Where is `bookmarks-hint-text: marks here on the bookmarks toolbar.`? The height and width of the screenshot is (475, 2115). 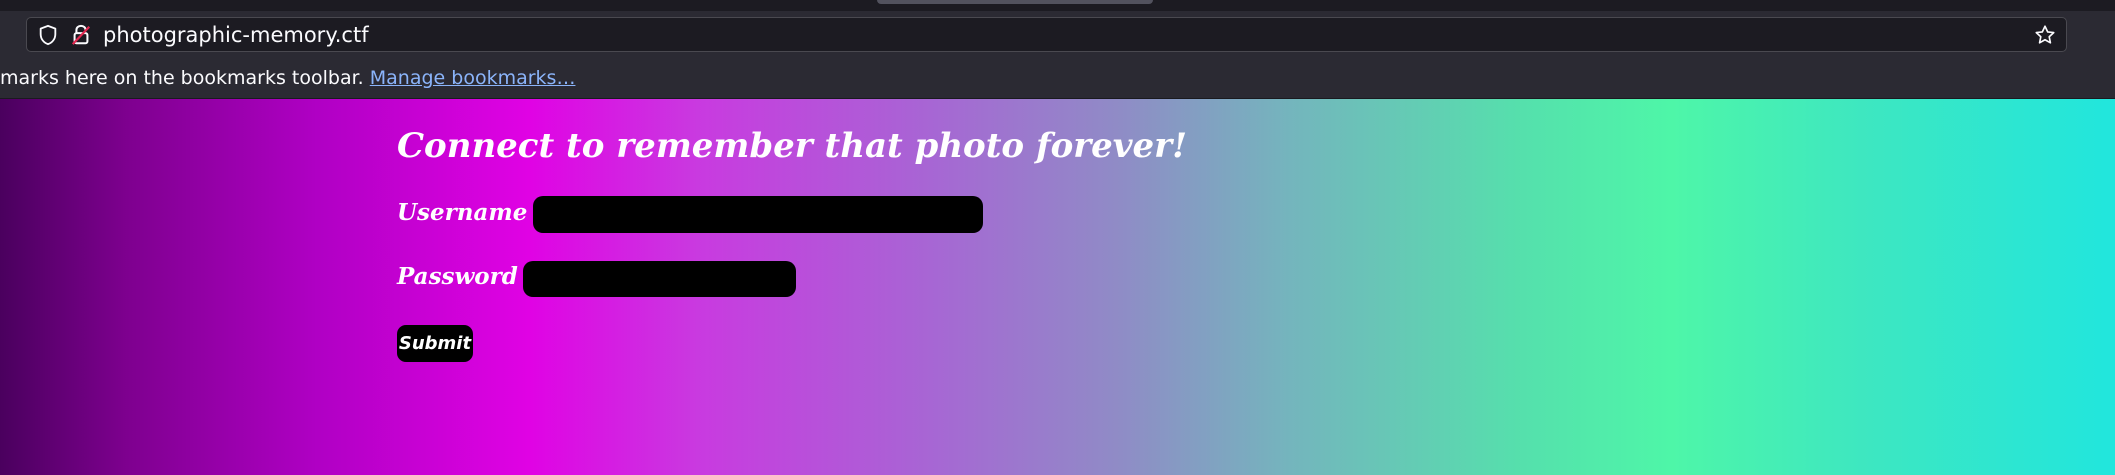 bookmarks-hint-text: marks here on the bookmarks toolbar. is located at coordinates (182, 78).